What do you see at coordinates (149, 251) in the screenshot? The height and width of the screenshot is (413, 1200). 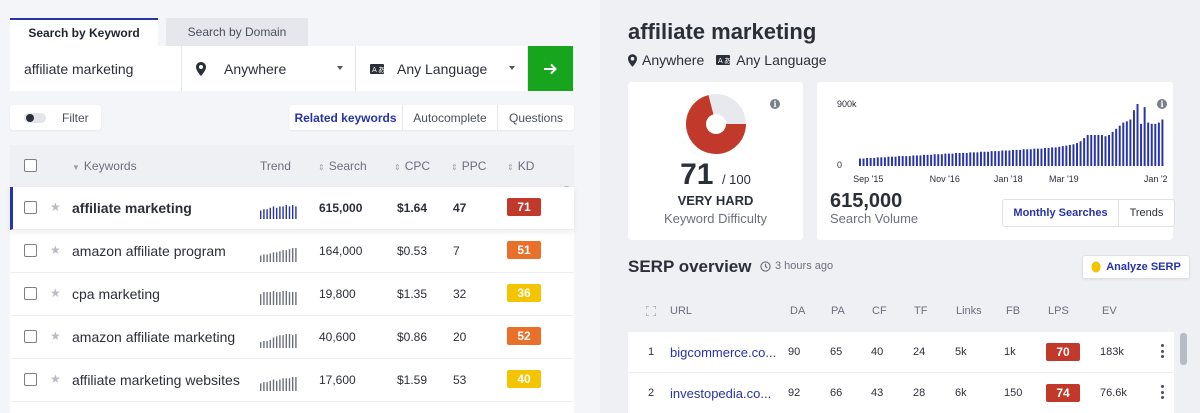 I see `keyword-text: amazon affiliate program` at bounding box center [149, 251].